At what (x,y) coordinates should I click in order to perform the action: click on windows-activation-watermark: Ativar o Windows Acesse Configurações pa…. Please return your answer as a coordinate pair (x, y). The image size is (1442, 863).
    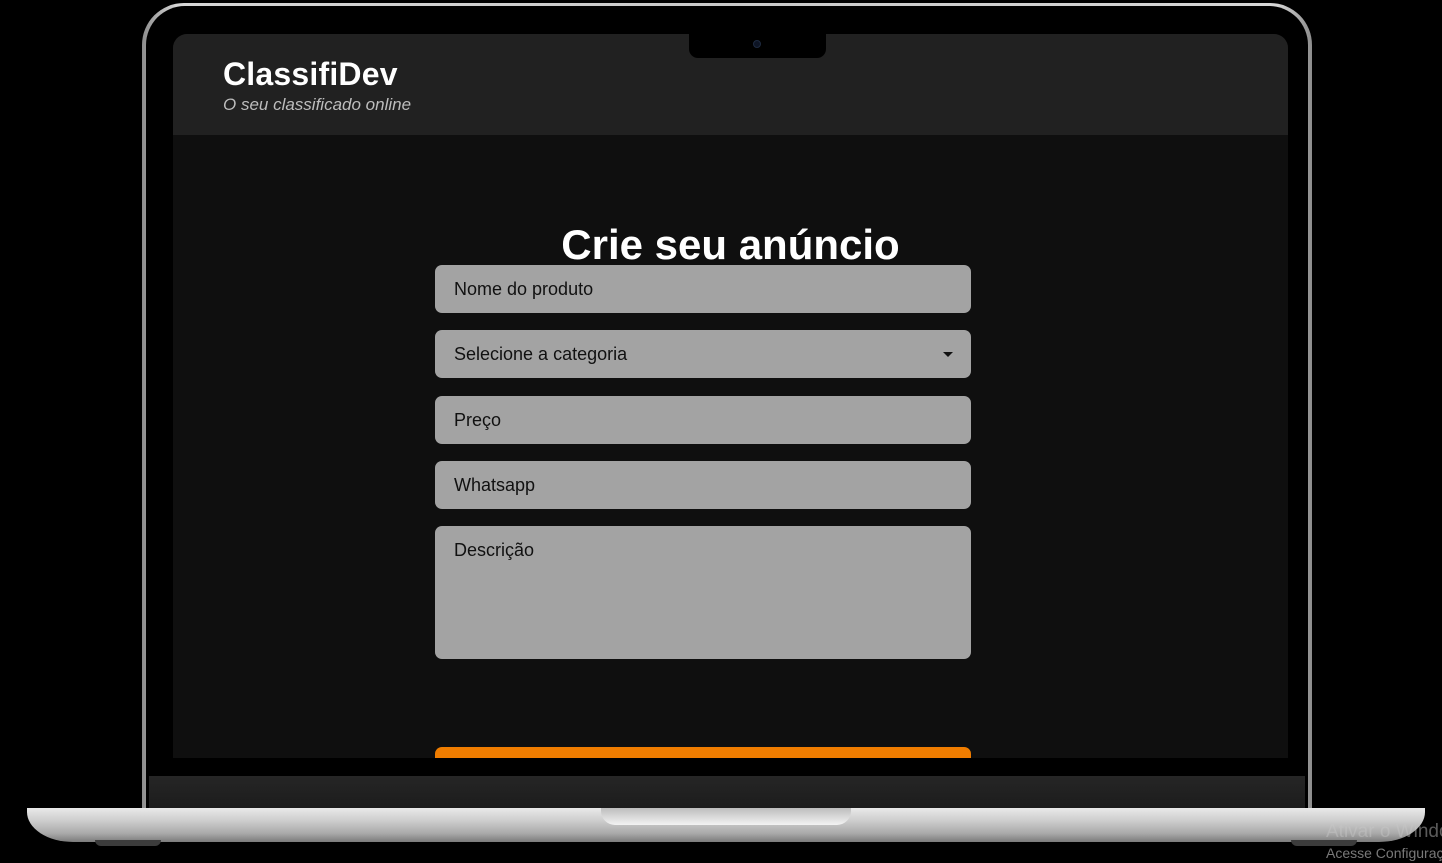
    Looking at the image, I should click on (1384, 841).